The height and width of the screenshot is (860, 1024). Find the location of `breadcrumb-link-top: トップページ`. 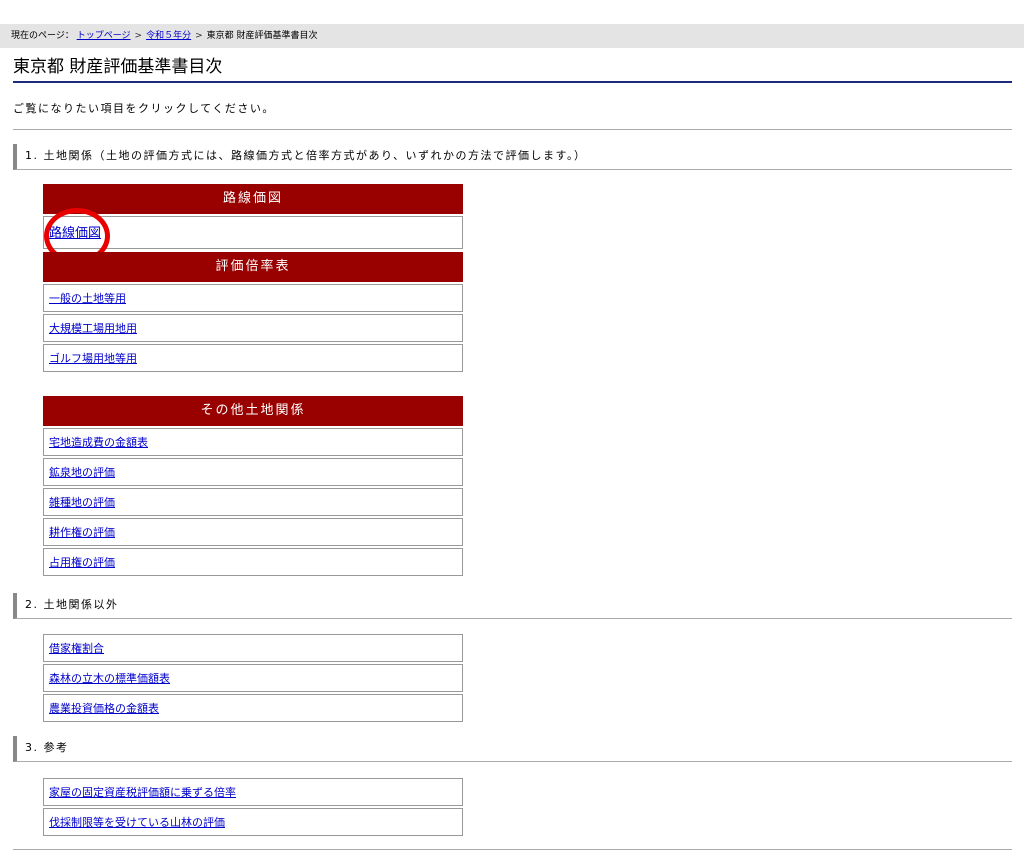

breadcrumb-link-top: トップページ is located at coordinates (104, 36).